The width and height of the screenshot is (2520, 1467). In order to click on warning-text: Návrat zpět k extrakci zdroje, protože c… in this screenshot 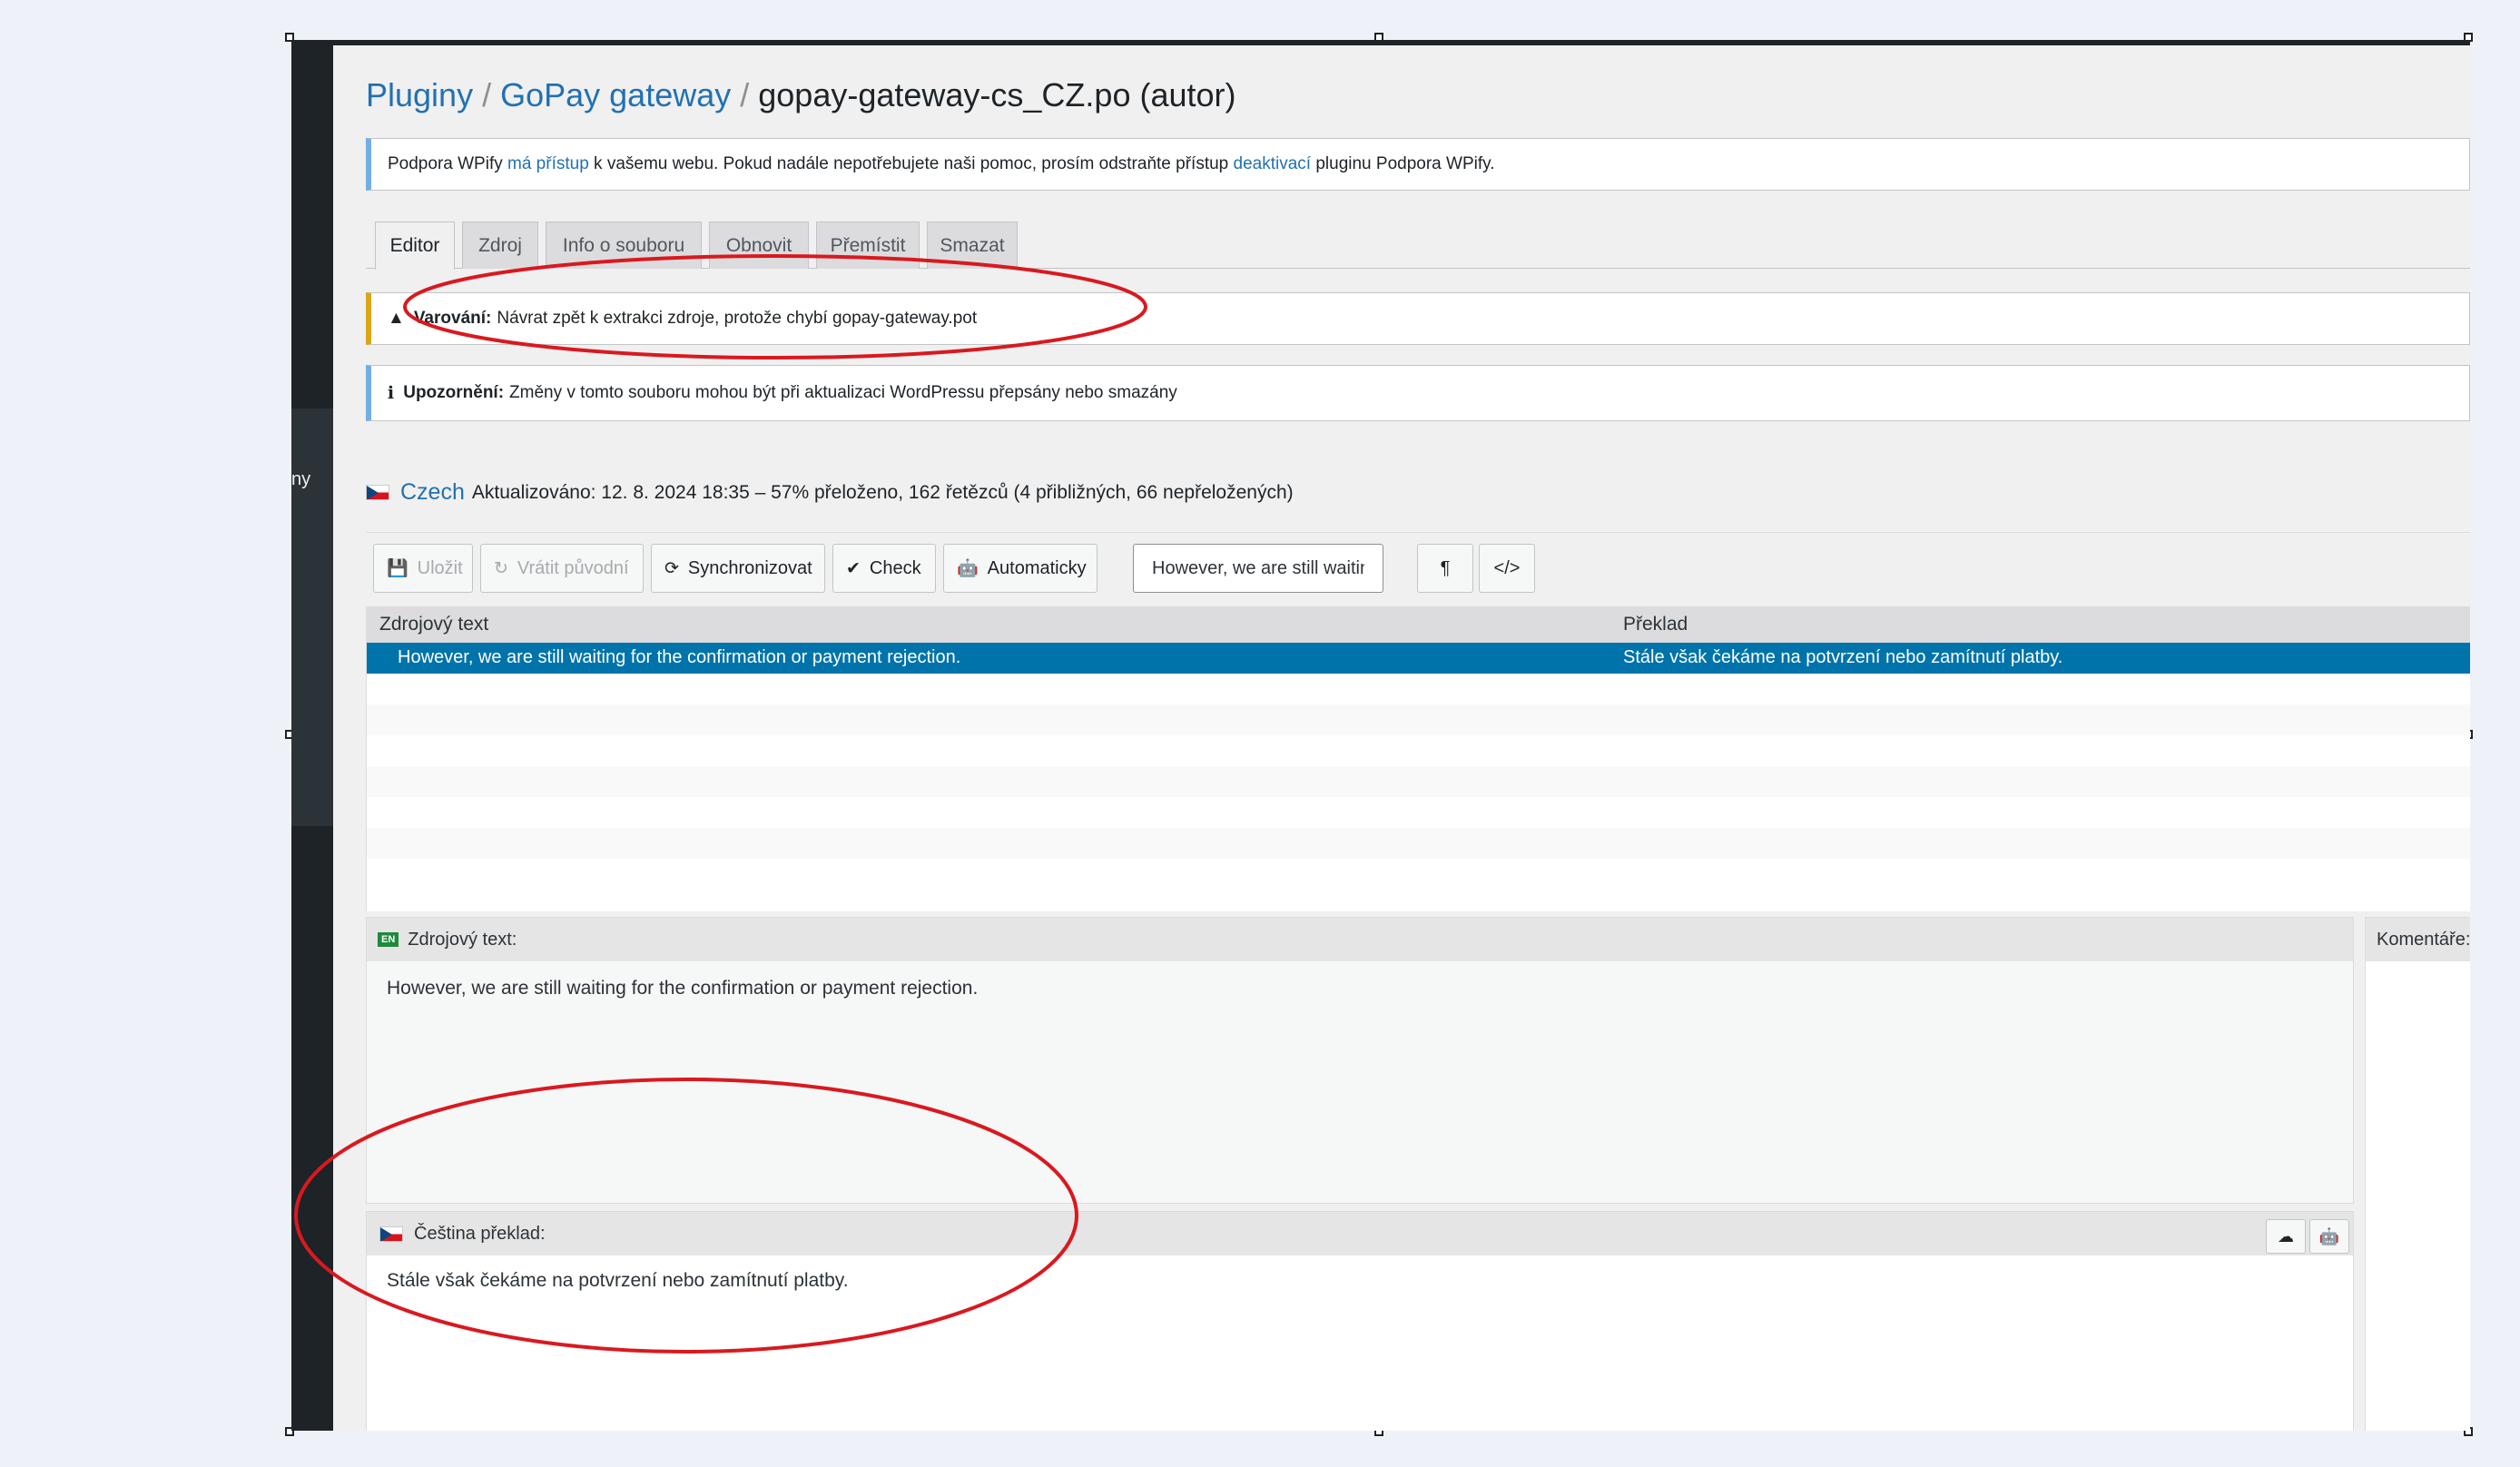, I will do `click(737, 318)`.